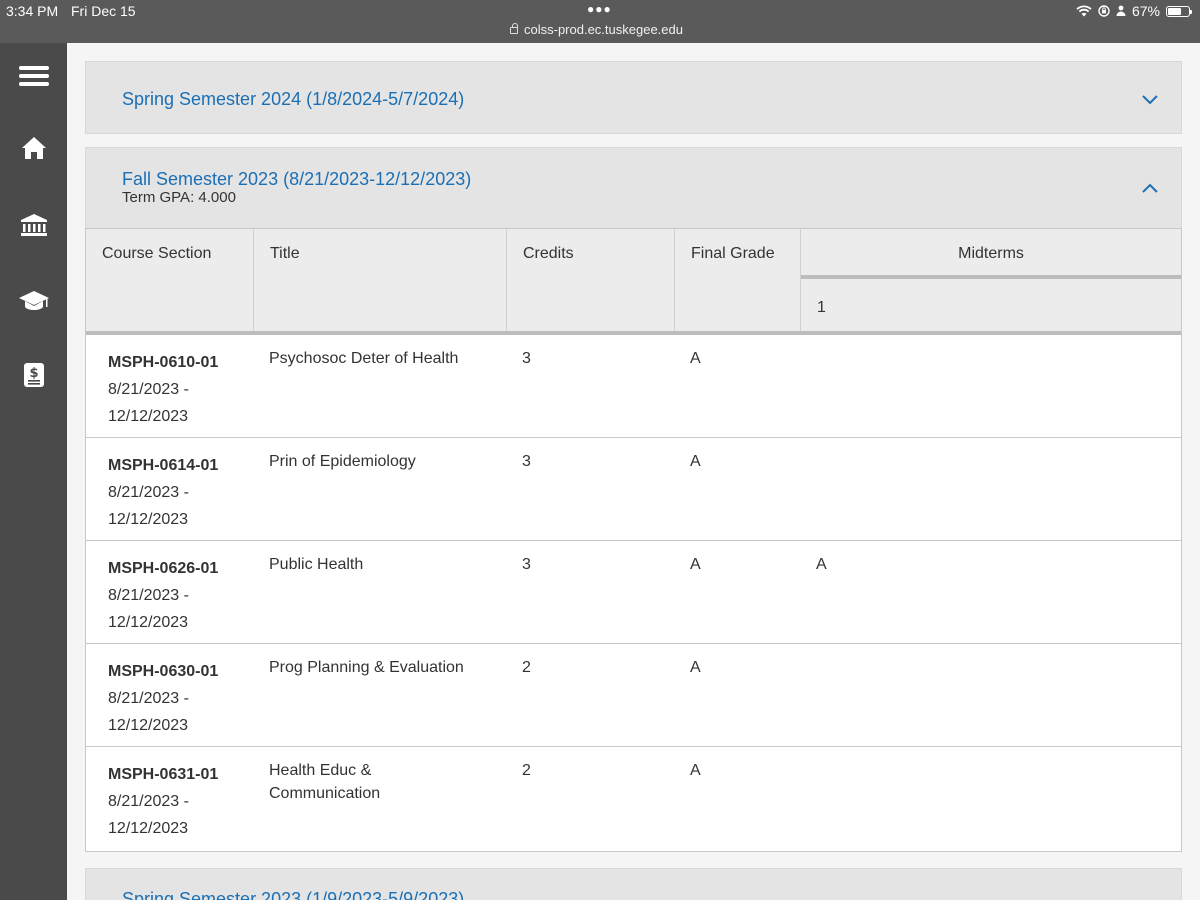 This screenshot has width=1200, height=900. I want to click on section-code: MSPH-0626-01, so click(163, 568).